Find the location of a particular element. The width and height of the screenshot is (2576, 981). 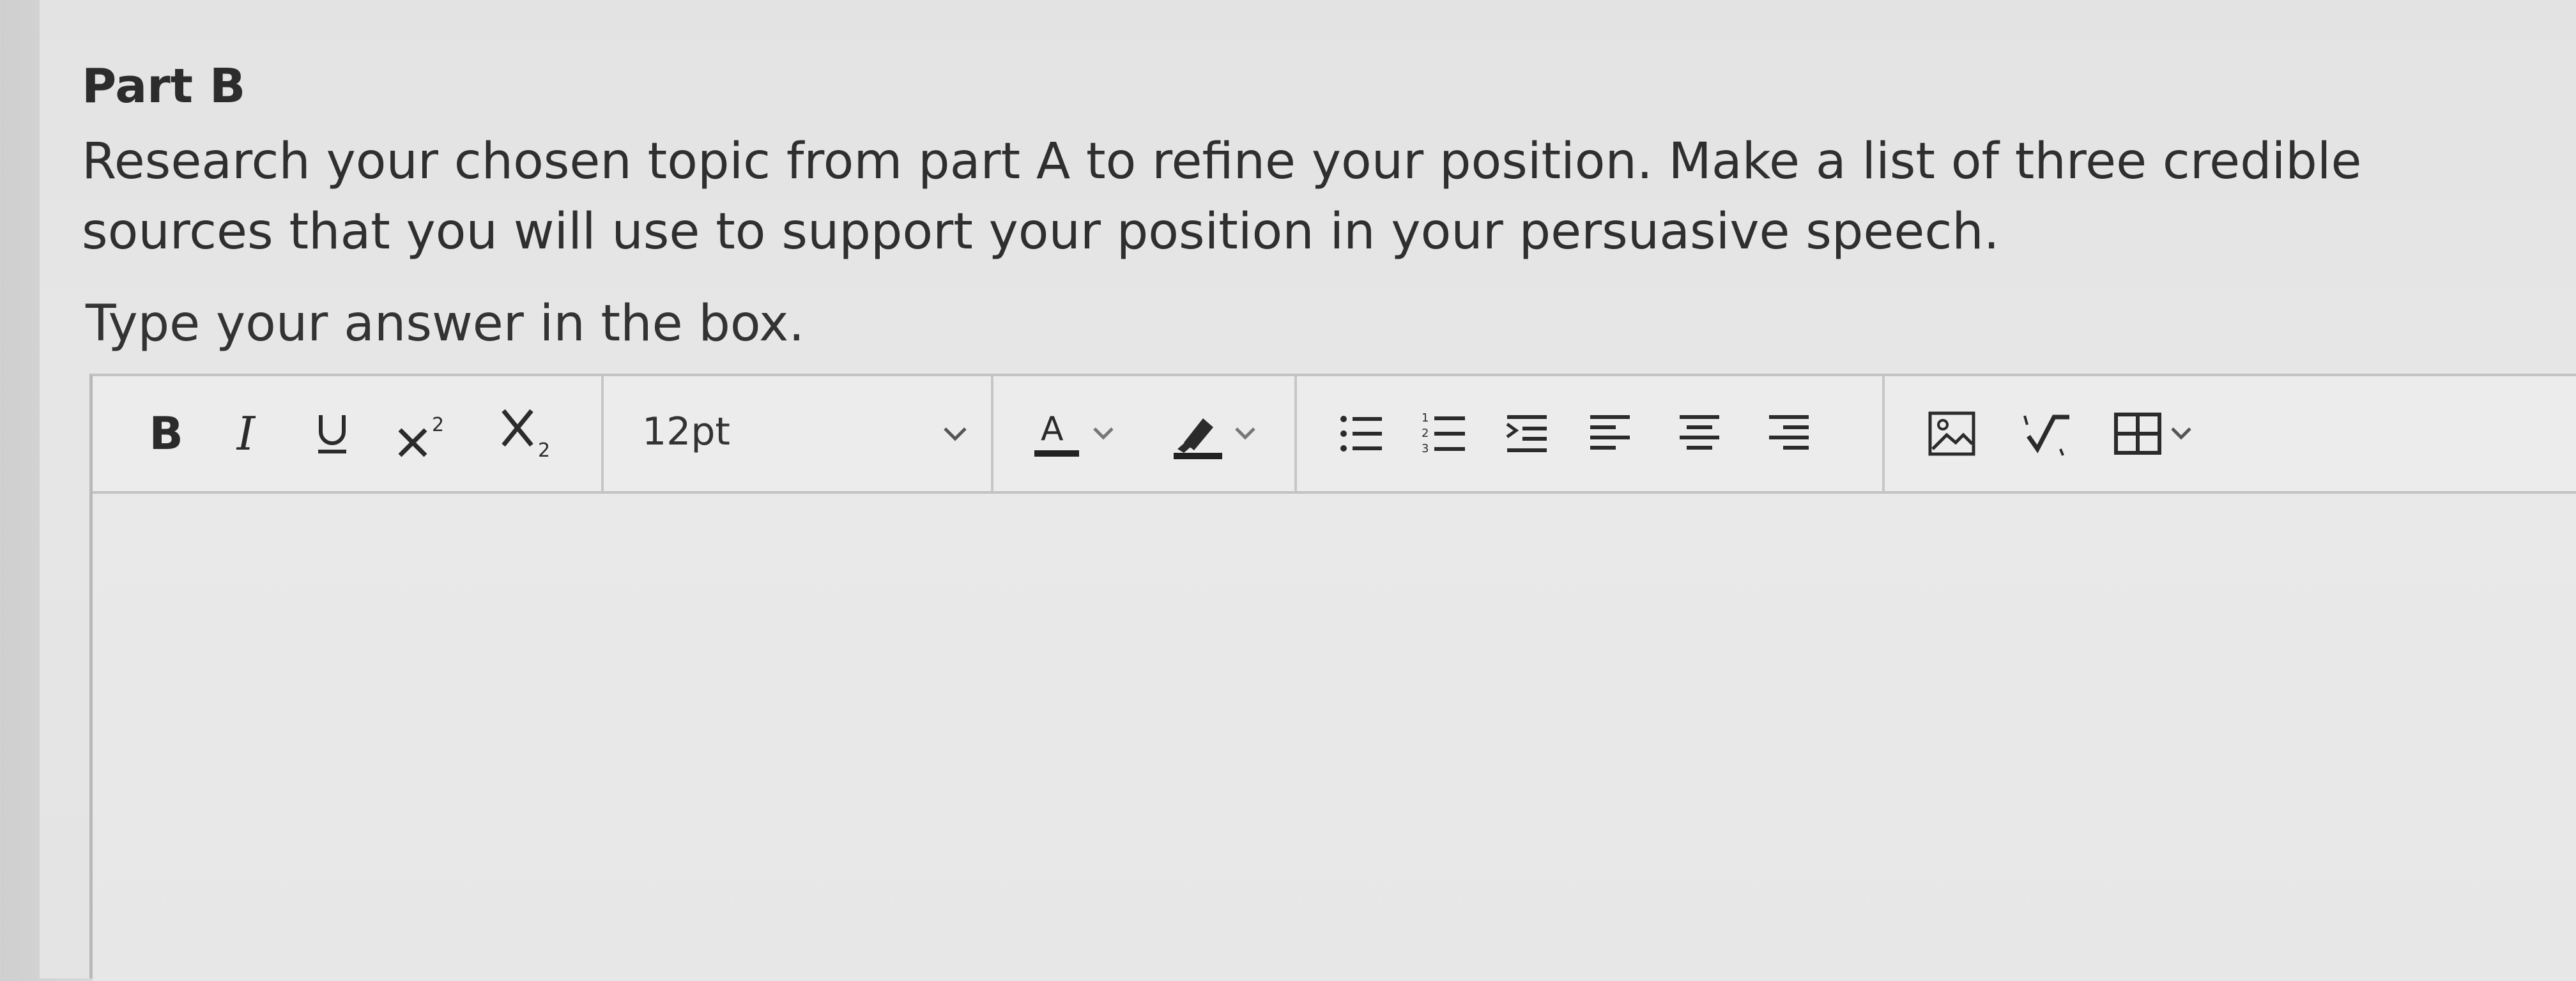

underline-icon is located at coordinates (332, 434).